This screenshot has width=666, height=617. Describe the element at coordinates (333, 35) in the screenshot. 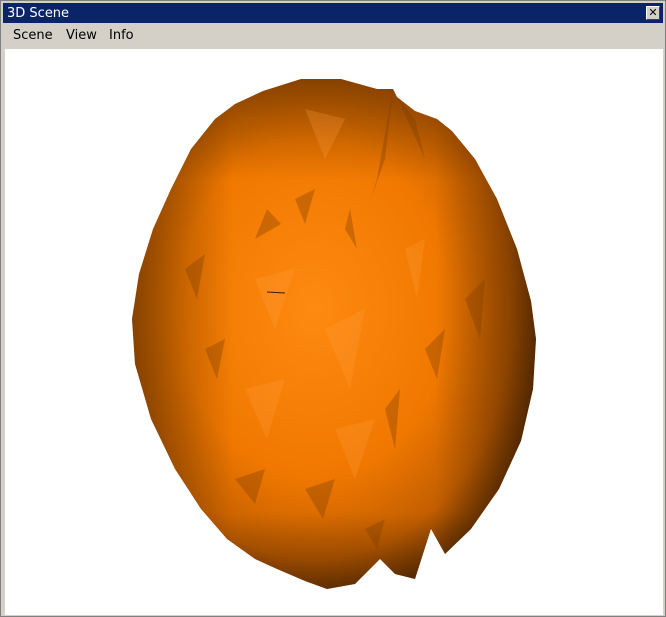

I see `menu-bar: Scene View Info` at that location.